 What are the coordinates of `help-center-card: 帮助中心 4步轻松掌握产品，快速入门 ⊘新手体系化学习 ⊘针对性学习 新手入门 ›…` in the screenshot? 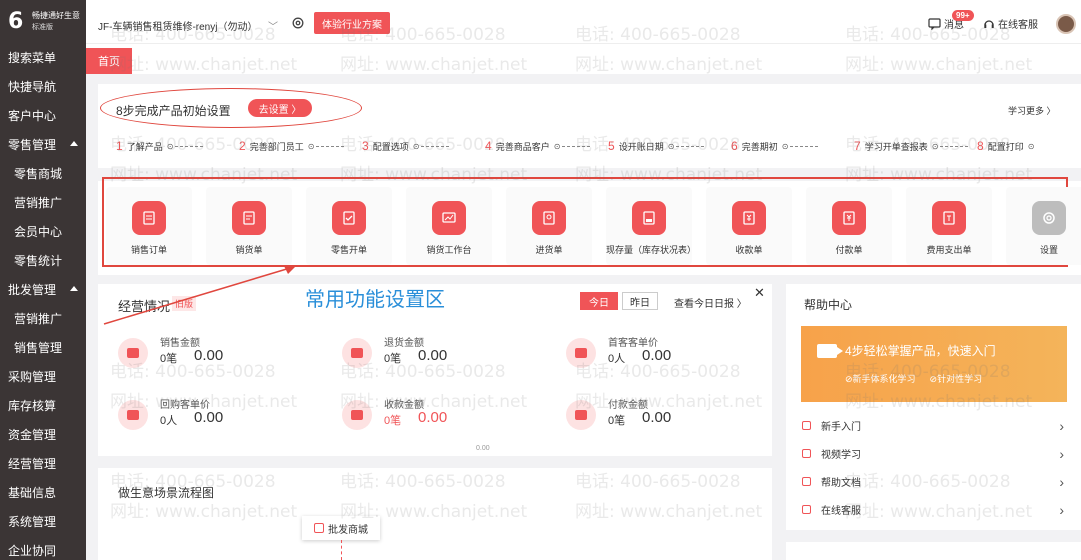 It's located at (933, 407).